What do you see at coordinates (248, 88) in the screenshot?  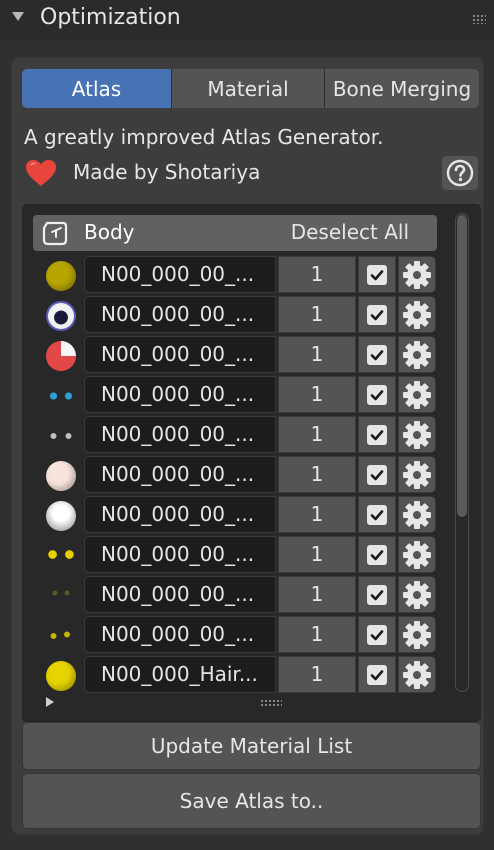 I see `tab-material: Material` at bounding box center [248, 88].